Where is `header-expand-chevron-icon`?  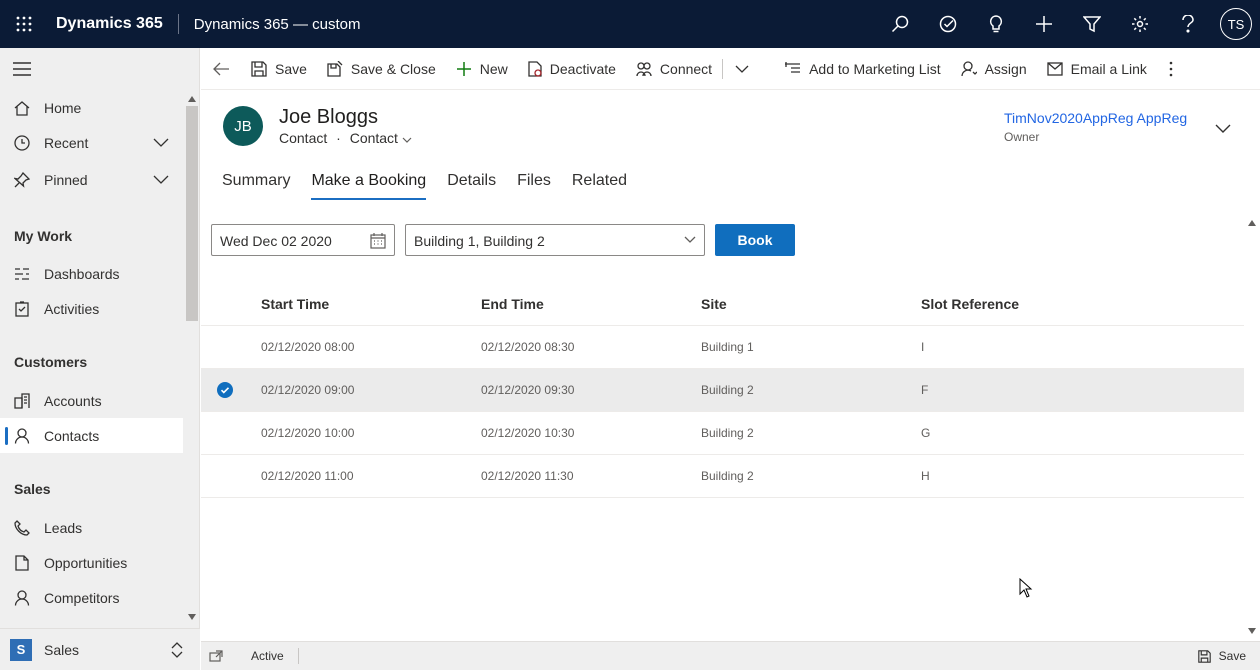 header-expand-chevron-icon is located at coordinates (1223, 129).